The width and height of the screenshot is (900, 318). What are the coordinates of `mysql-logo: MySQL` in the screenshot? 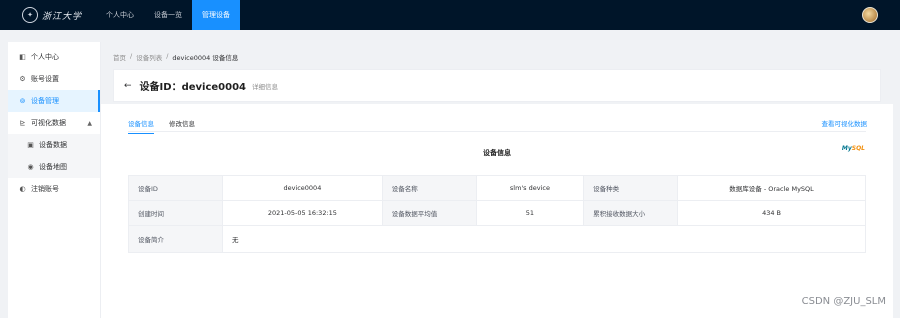 It's located at (853, 148).